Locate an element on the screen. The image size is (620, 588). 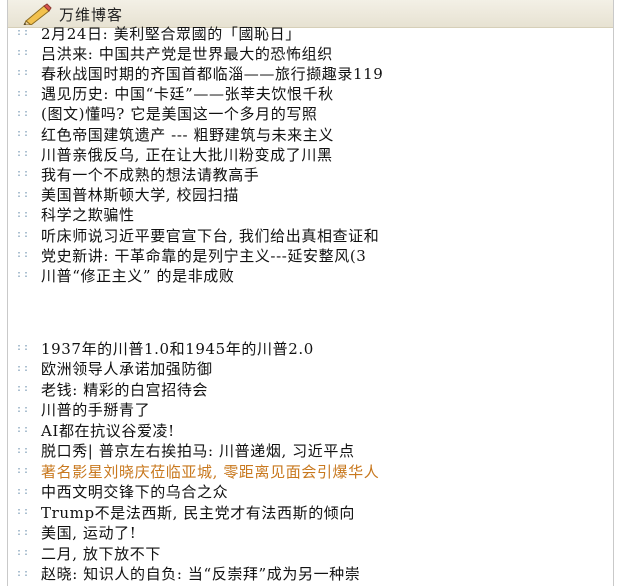
article-link: 科学之欺骗性 is located at coordinates (88, 214).